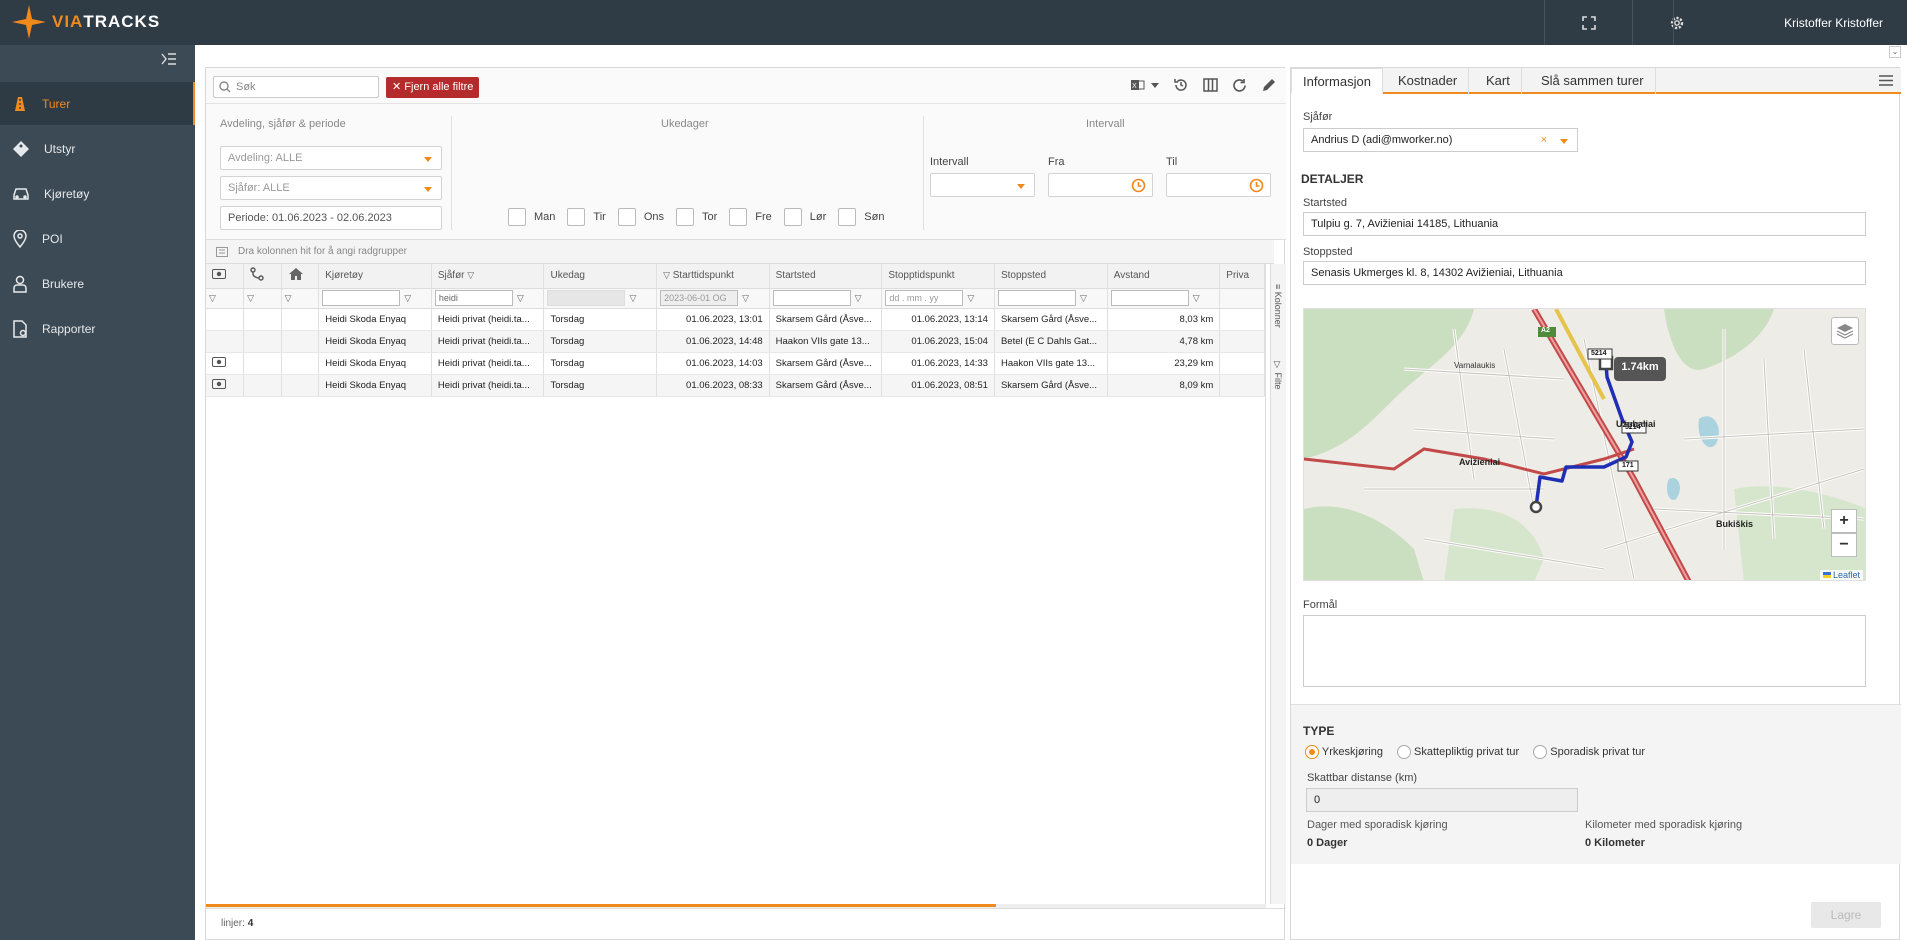  What do you see at coordinates (86, 22) in the screenshot?
I see `logo: VIATRACKS` at bounding box center [86, 22].